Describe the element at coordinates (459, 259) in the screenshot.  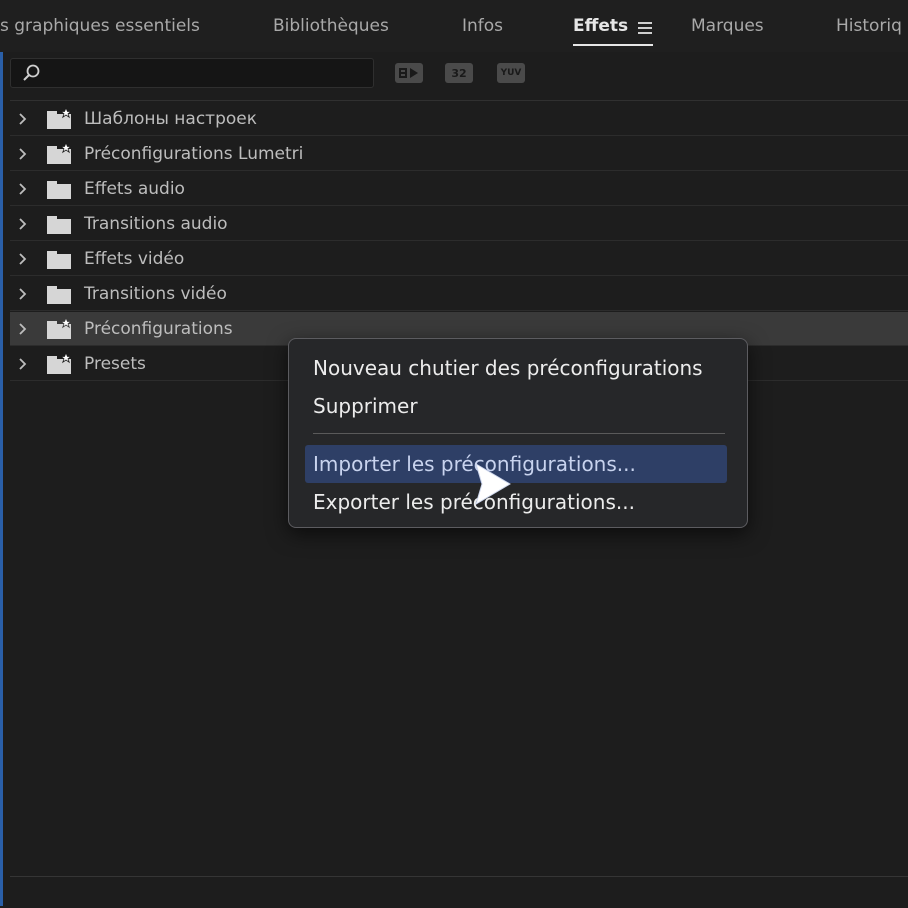
I see `list-item: Effets vidéo` at that location.